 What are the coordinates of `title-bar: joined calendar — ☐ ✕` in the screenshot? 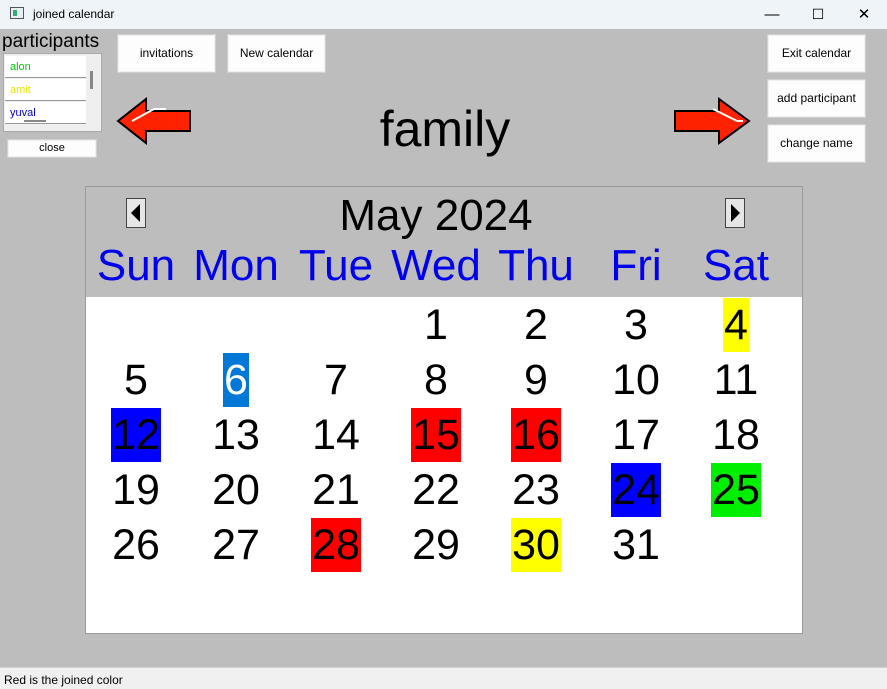 It's located at (443, 14).